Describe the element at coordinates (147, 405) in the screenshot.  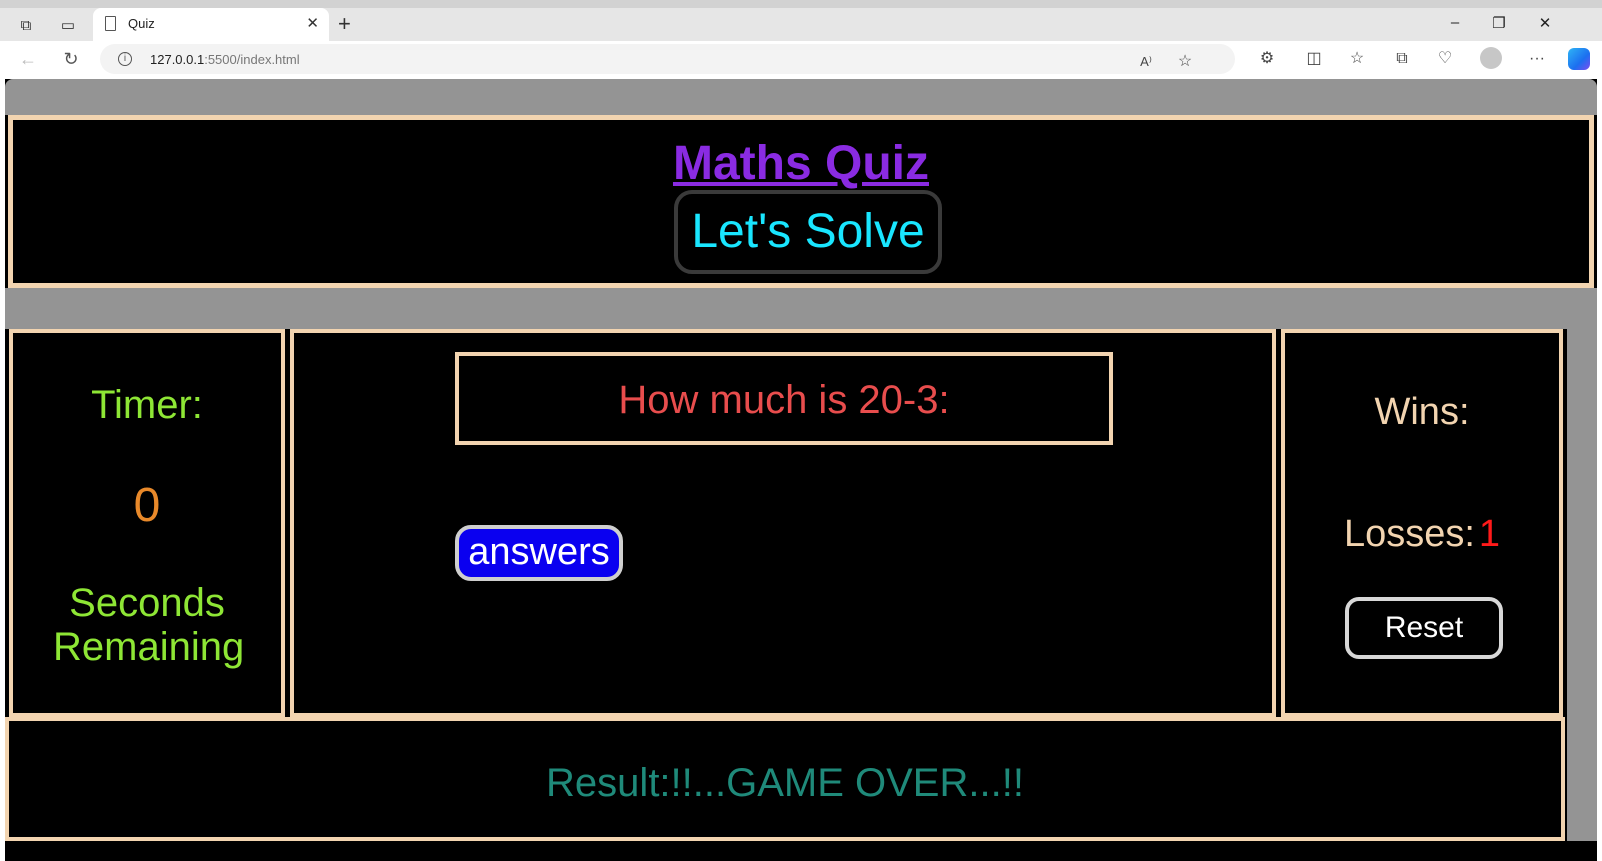
I see `timer-label: Timer:` at that location.